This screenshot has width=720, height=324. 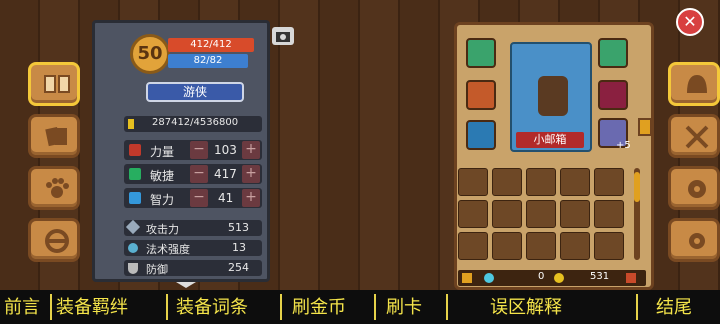 I want to click on skills-tab-button, so click(x=694, y=136).